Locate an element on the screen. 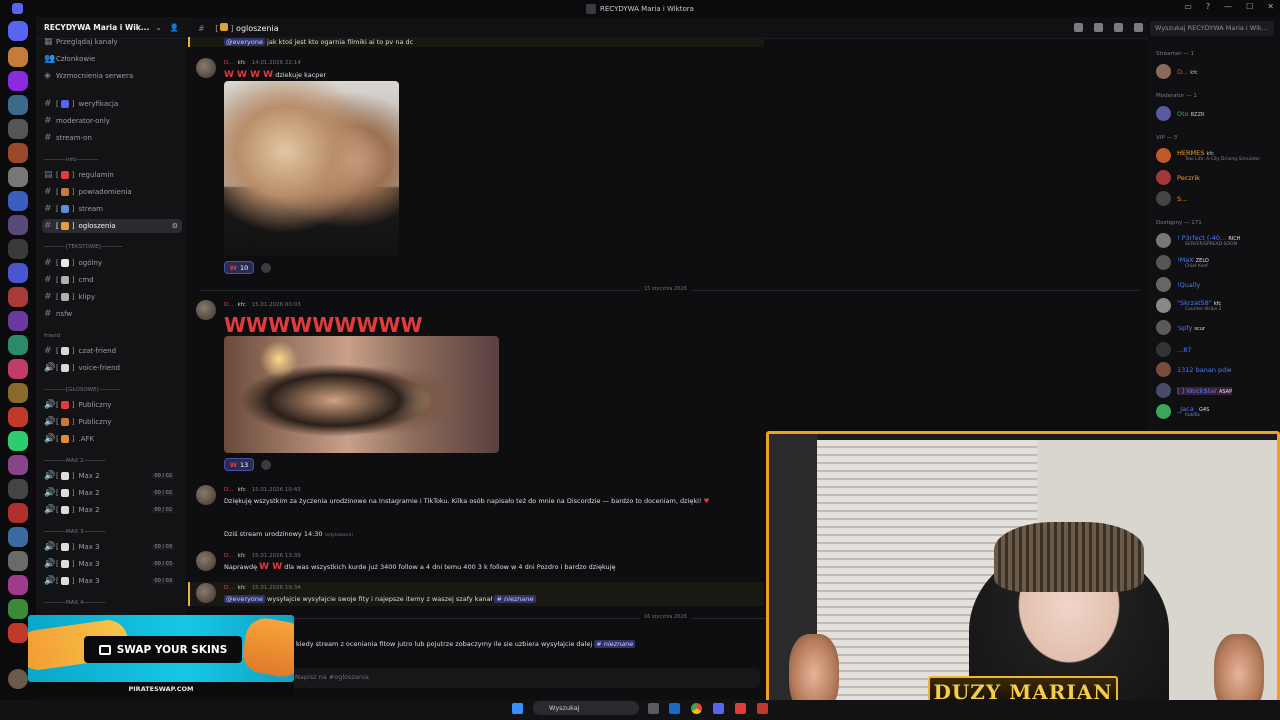  member-name: 'spfy scur is located at coordinates (1191, 328).